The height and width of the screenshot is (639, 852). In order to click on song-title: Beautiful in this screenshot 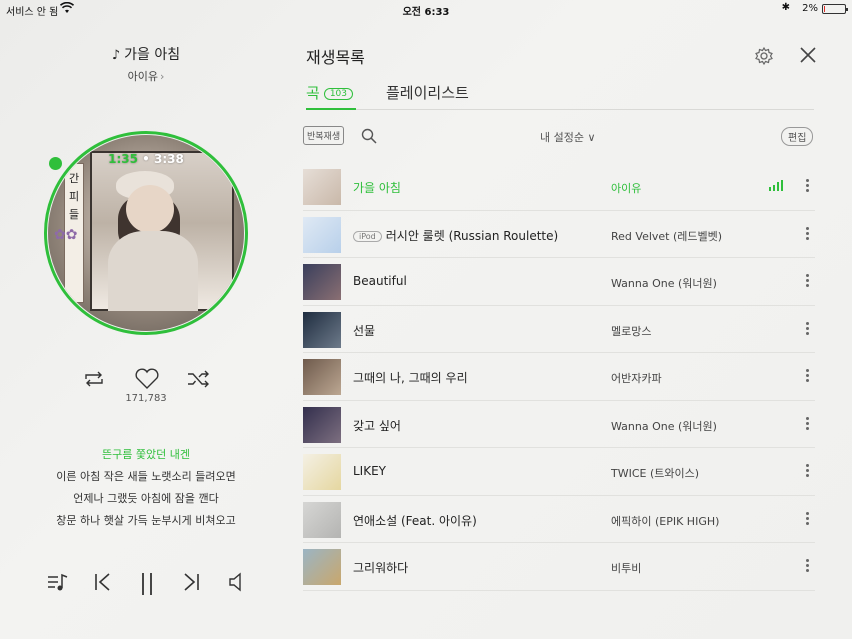, I will do `click(380, 281)`.